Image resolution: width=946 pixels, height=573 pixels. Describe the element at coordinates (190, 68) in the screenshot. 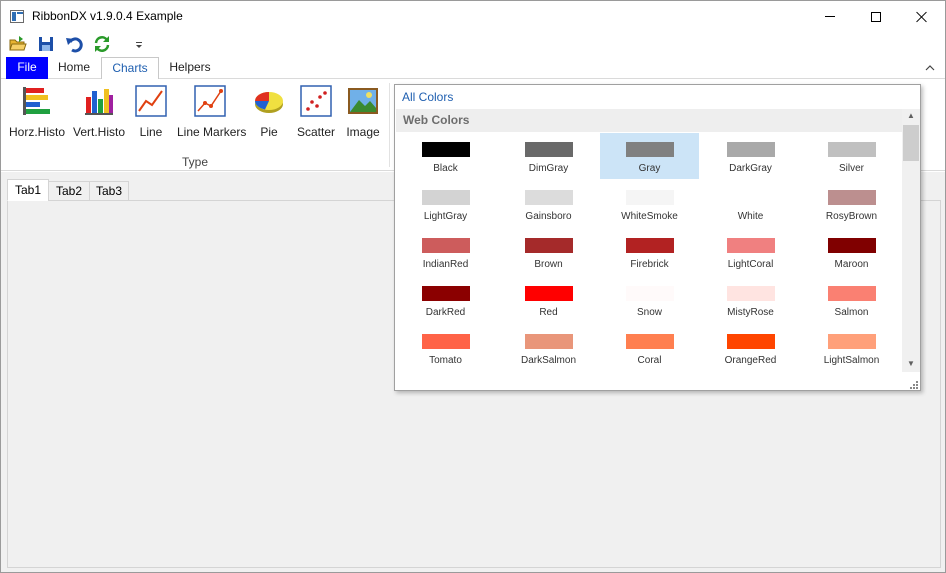

I see `tab-helpers: Helpers` at that location.